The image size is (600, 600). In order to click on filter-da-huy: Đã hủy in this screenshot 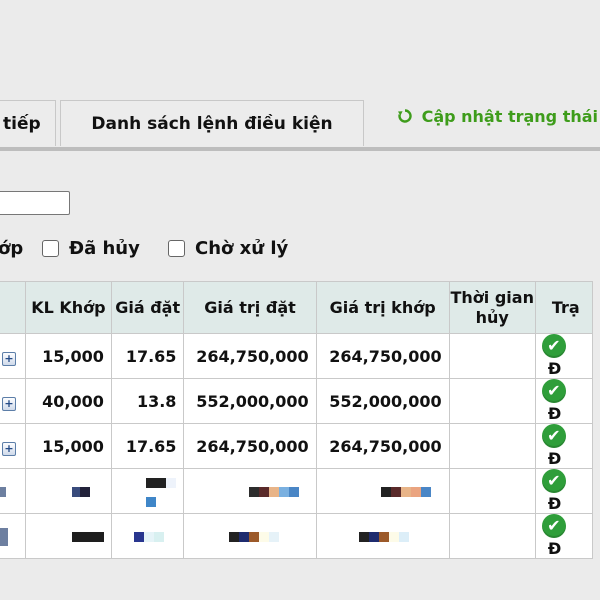, I will do `click(91, 248)`.